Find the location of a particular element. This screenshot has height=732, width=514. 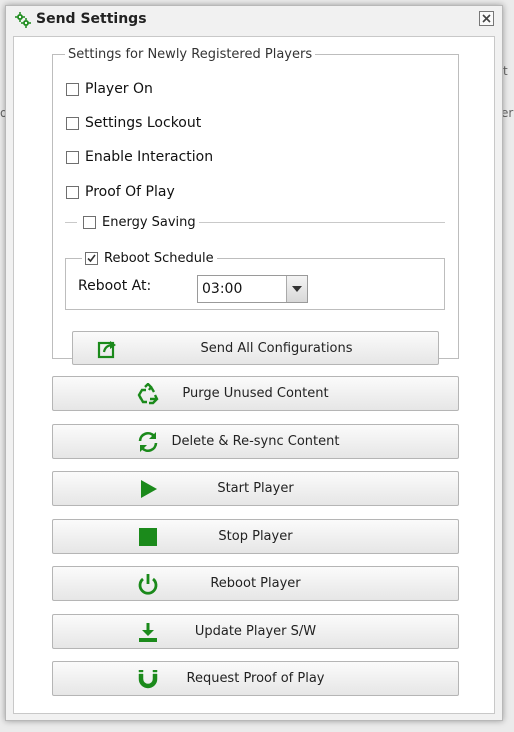

option-label: Enable Interaction is located at coordinates (149, 157).